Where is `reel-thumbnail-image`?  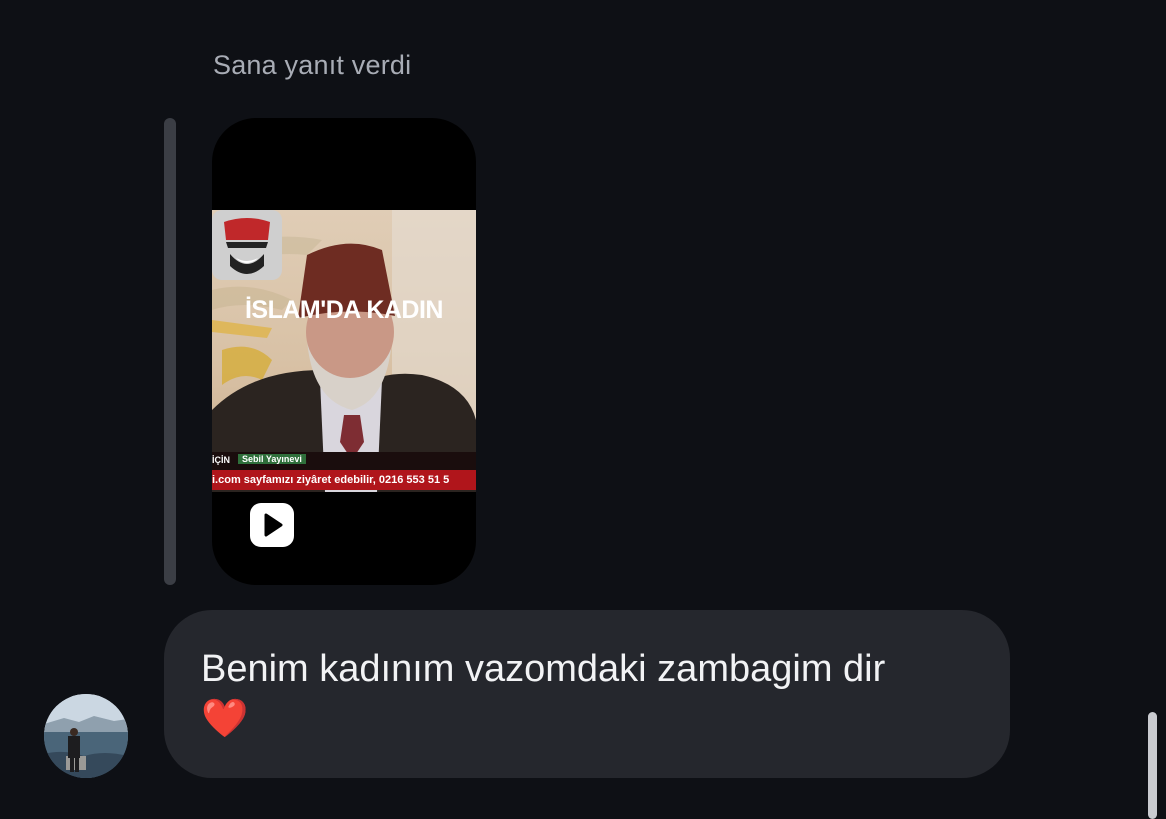 reel-thumbnail-image is located at coordinates (344, 351).